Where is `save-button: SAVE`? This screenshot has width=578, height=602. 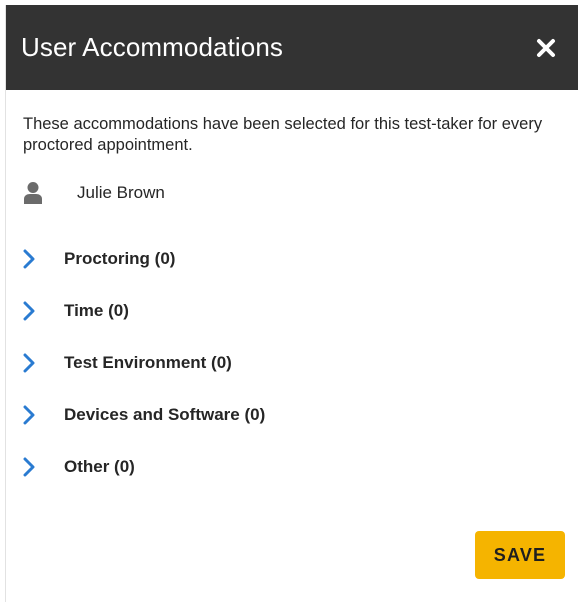
save-button: SAVE is located at coordinates (520, 555).